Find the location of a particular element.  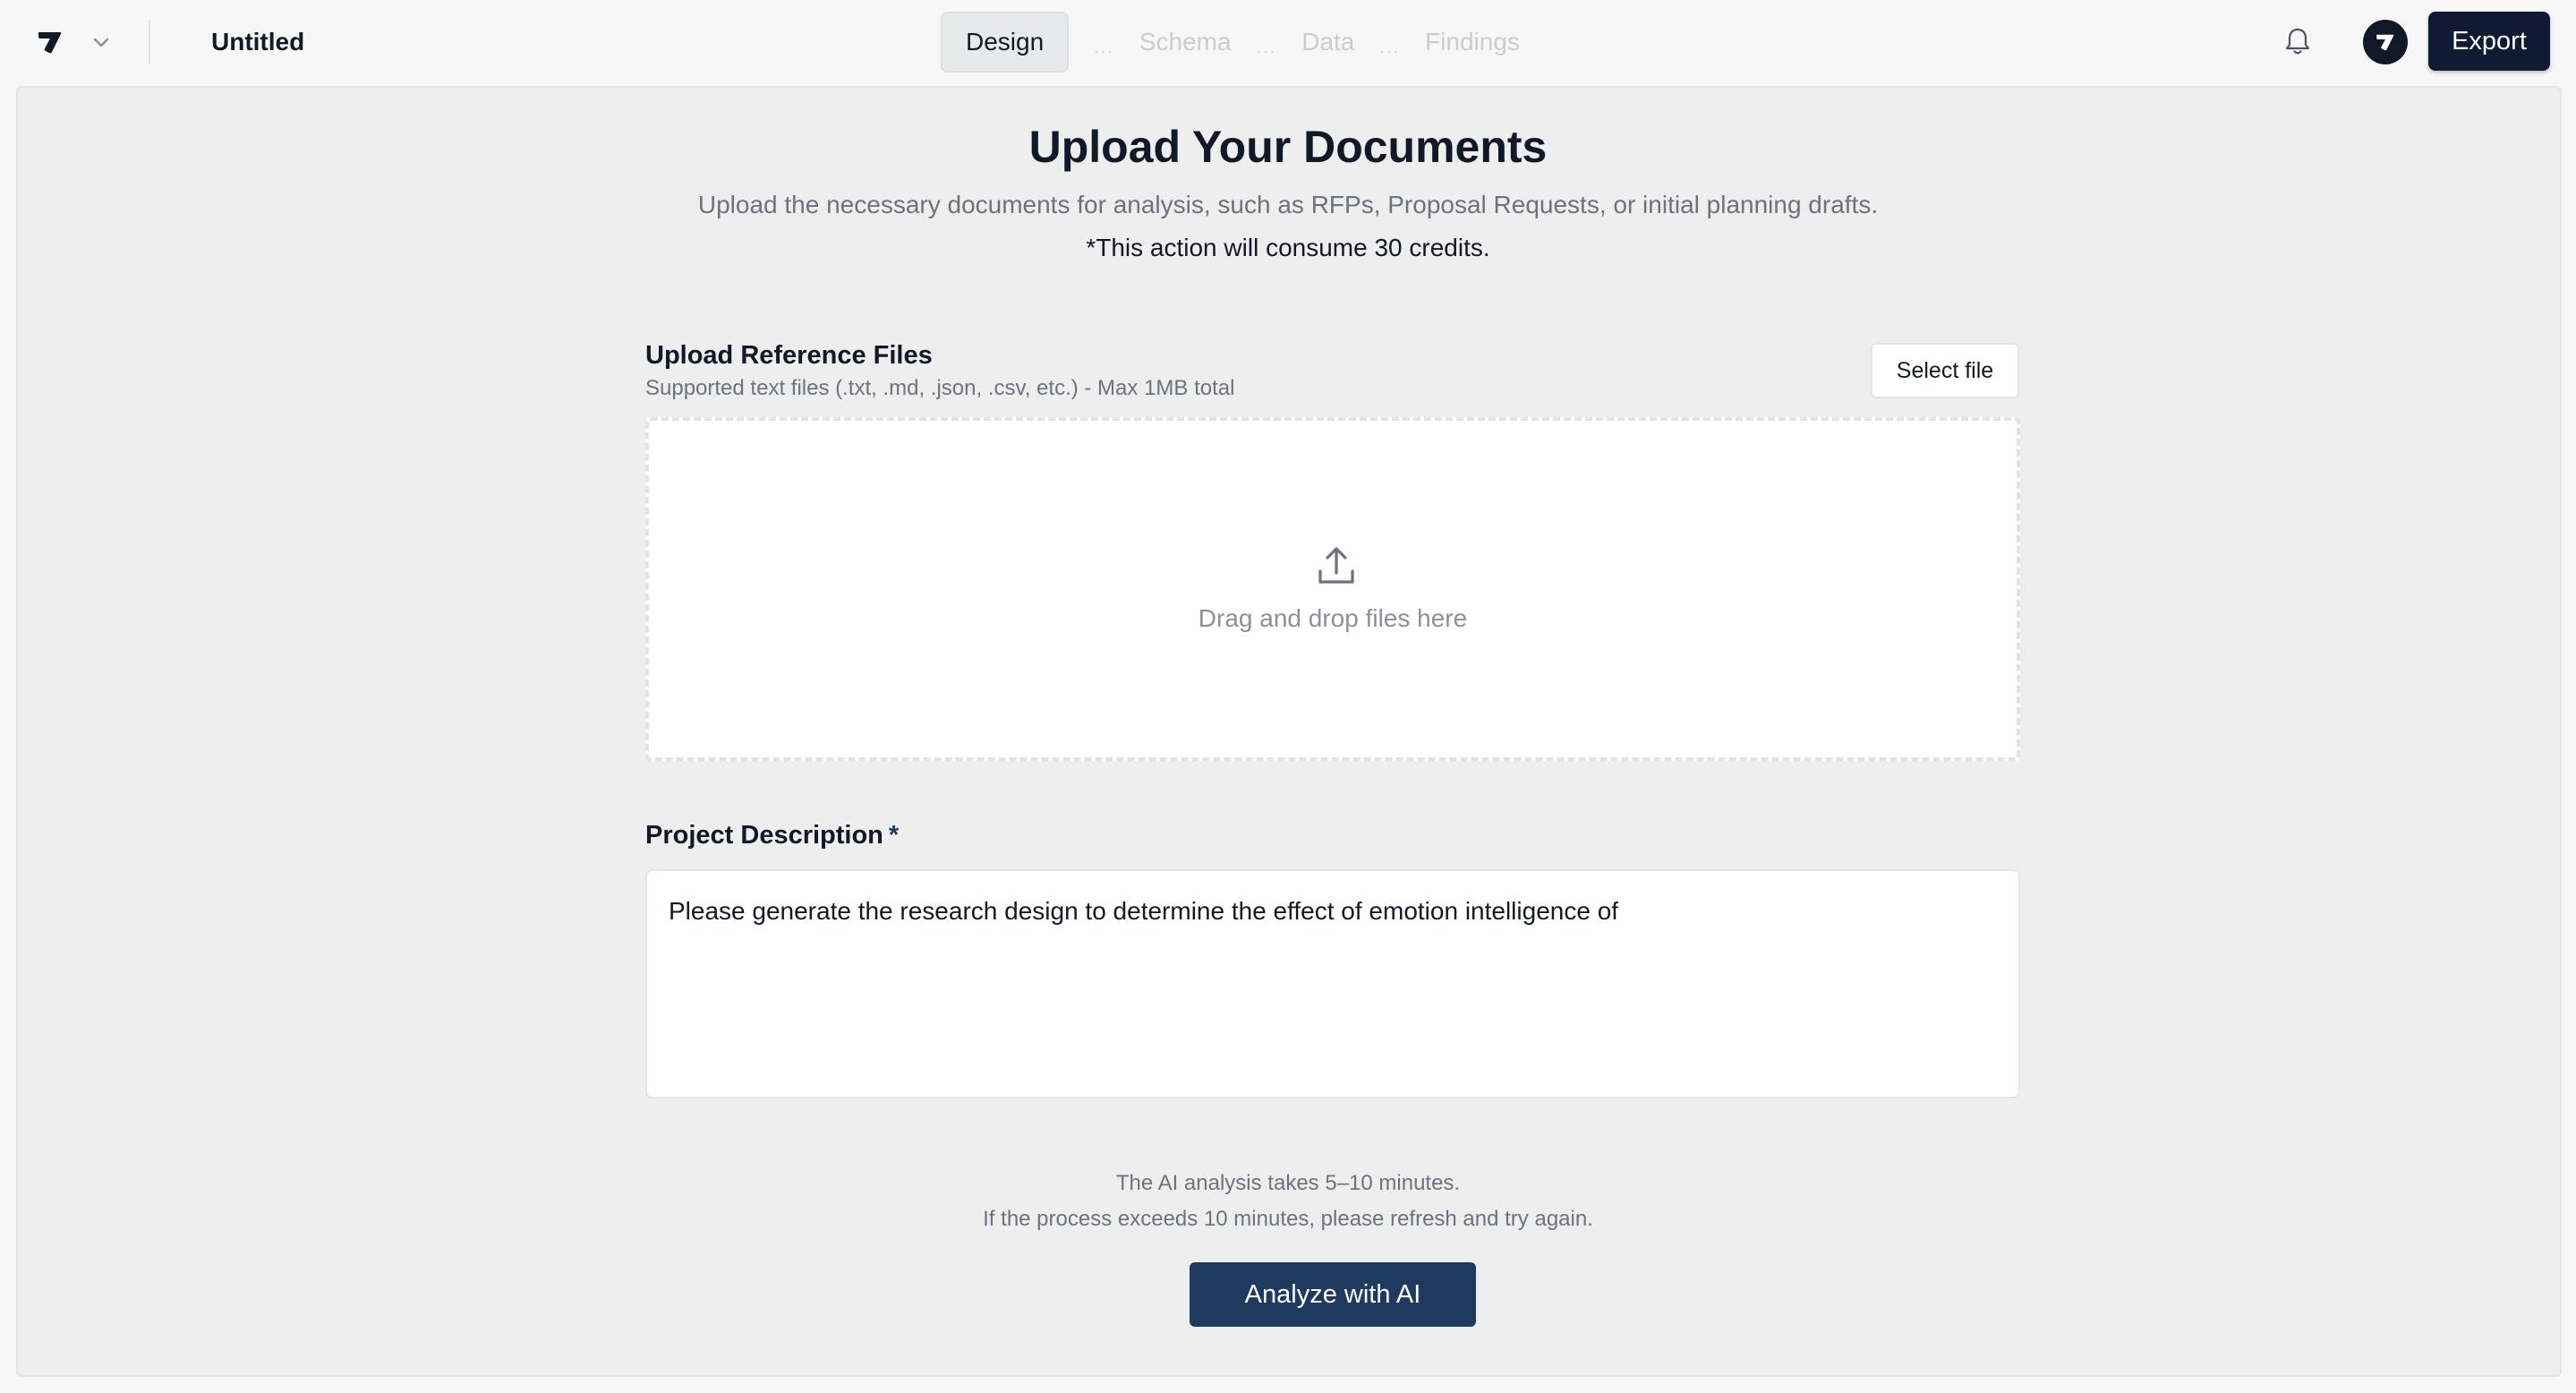

tab-design: Design is located at coordinates (1005, 42).